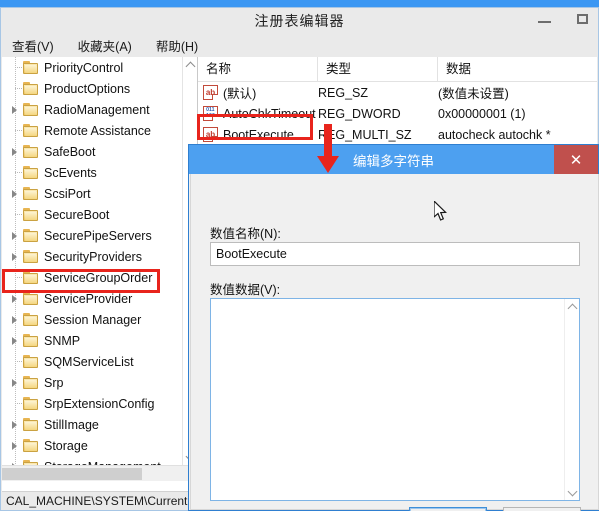 Image resolution: width=599 pixels, height=511 pixels. What do you see at coordinates (88, 298) in the screenshot?
I see `tree-item-label: ServiceProvider` at bounding box center [88, 298].